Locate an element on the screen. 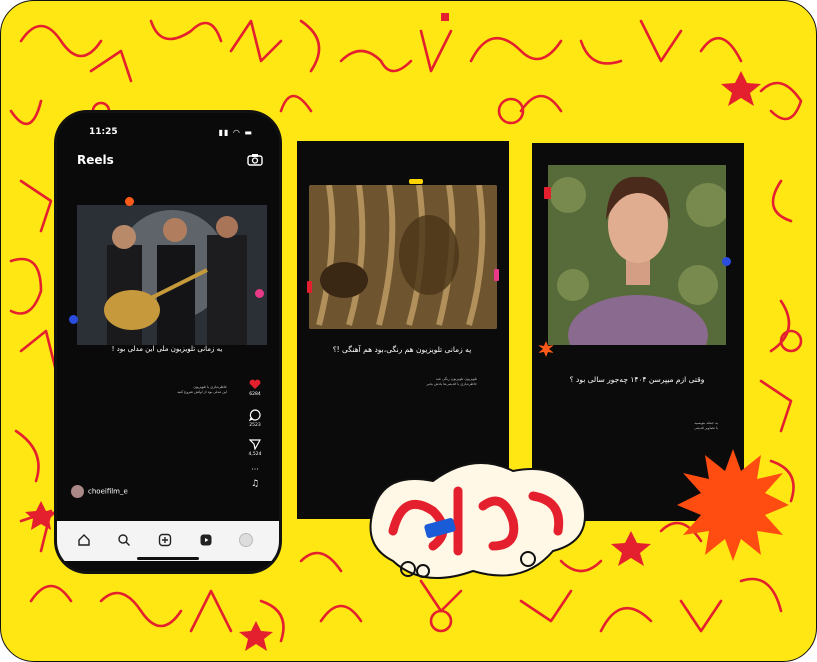 This screenshot has height=662, width=817. orange-burst is located at coordinates (546, 349).